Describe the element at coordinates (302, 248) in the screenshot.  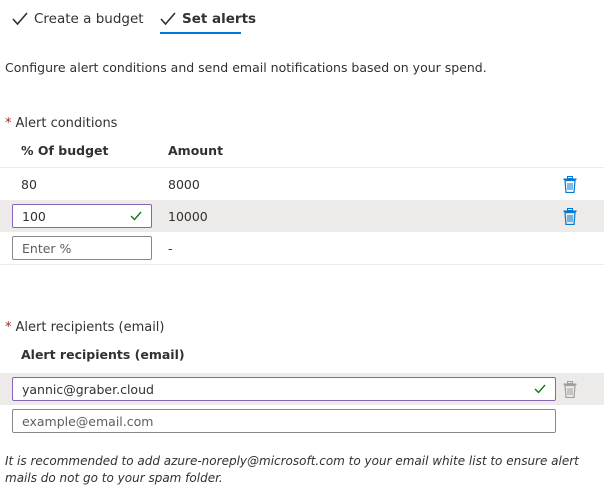
I see `table-row-new: Enter % -` at that location.